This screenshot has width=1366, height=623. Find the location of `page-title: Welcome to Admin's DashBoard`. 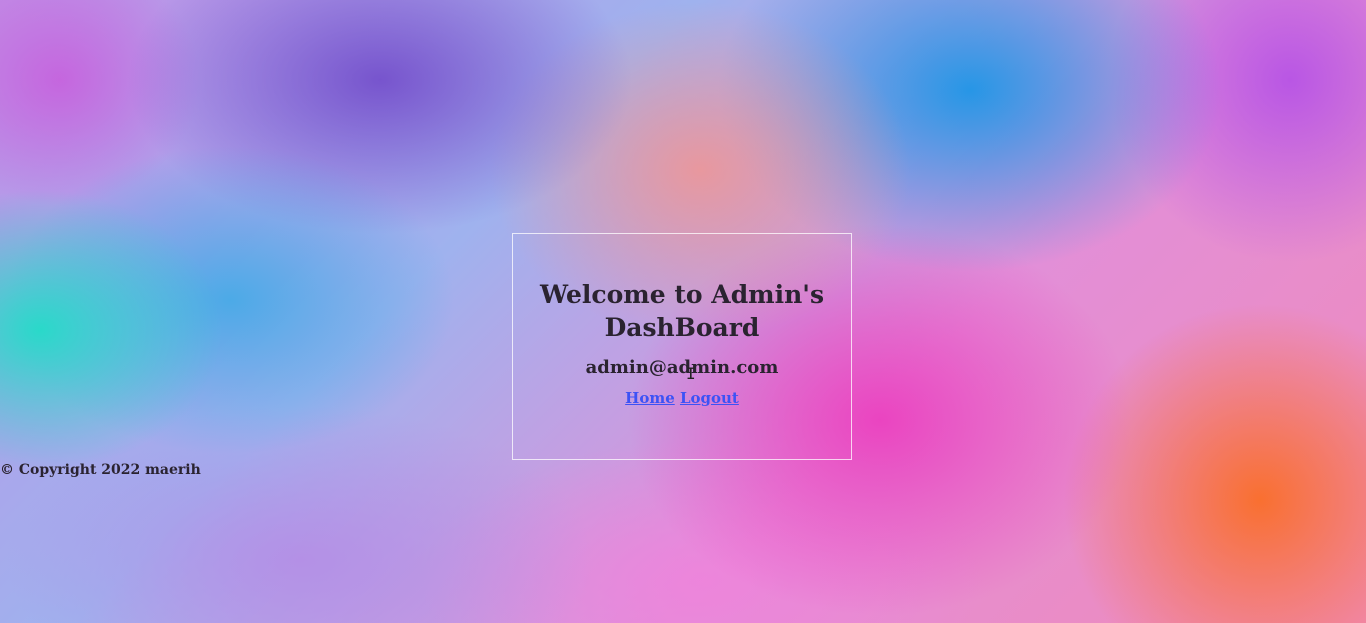

page-title: Welcome to Admin's DashBoard is located at coordinates (682, 311).